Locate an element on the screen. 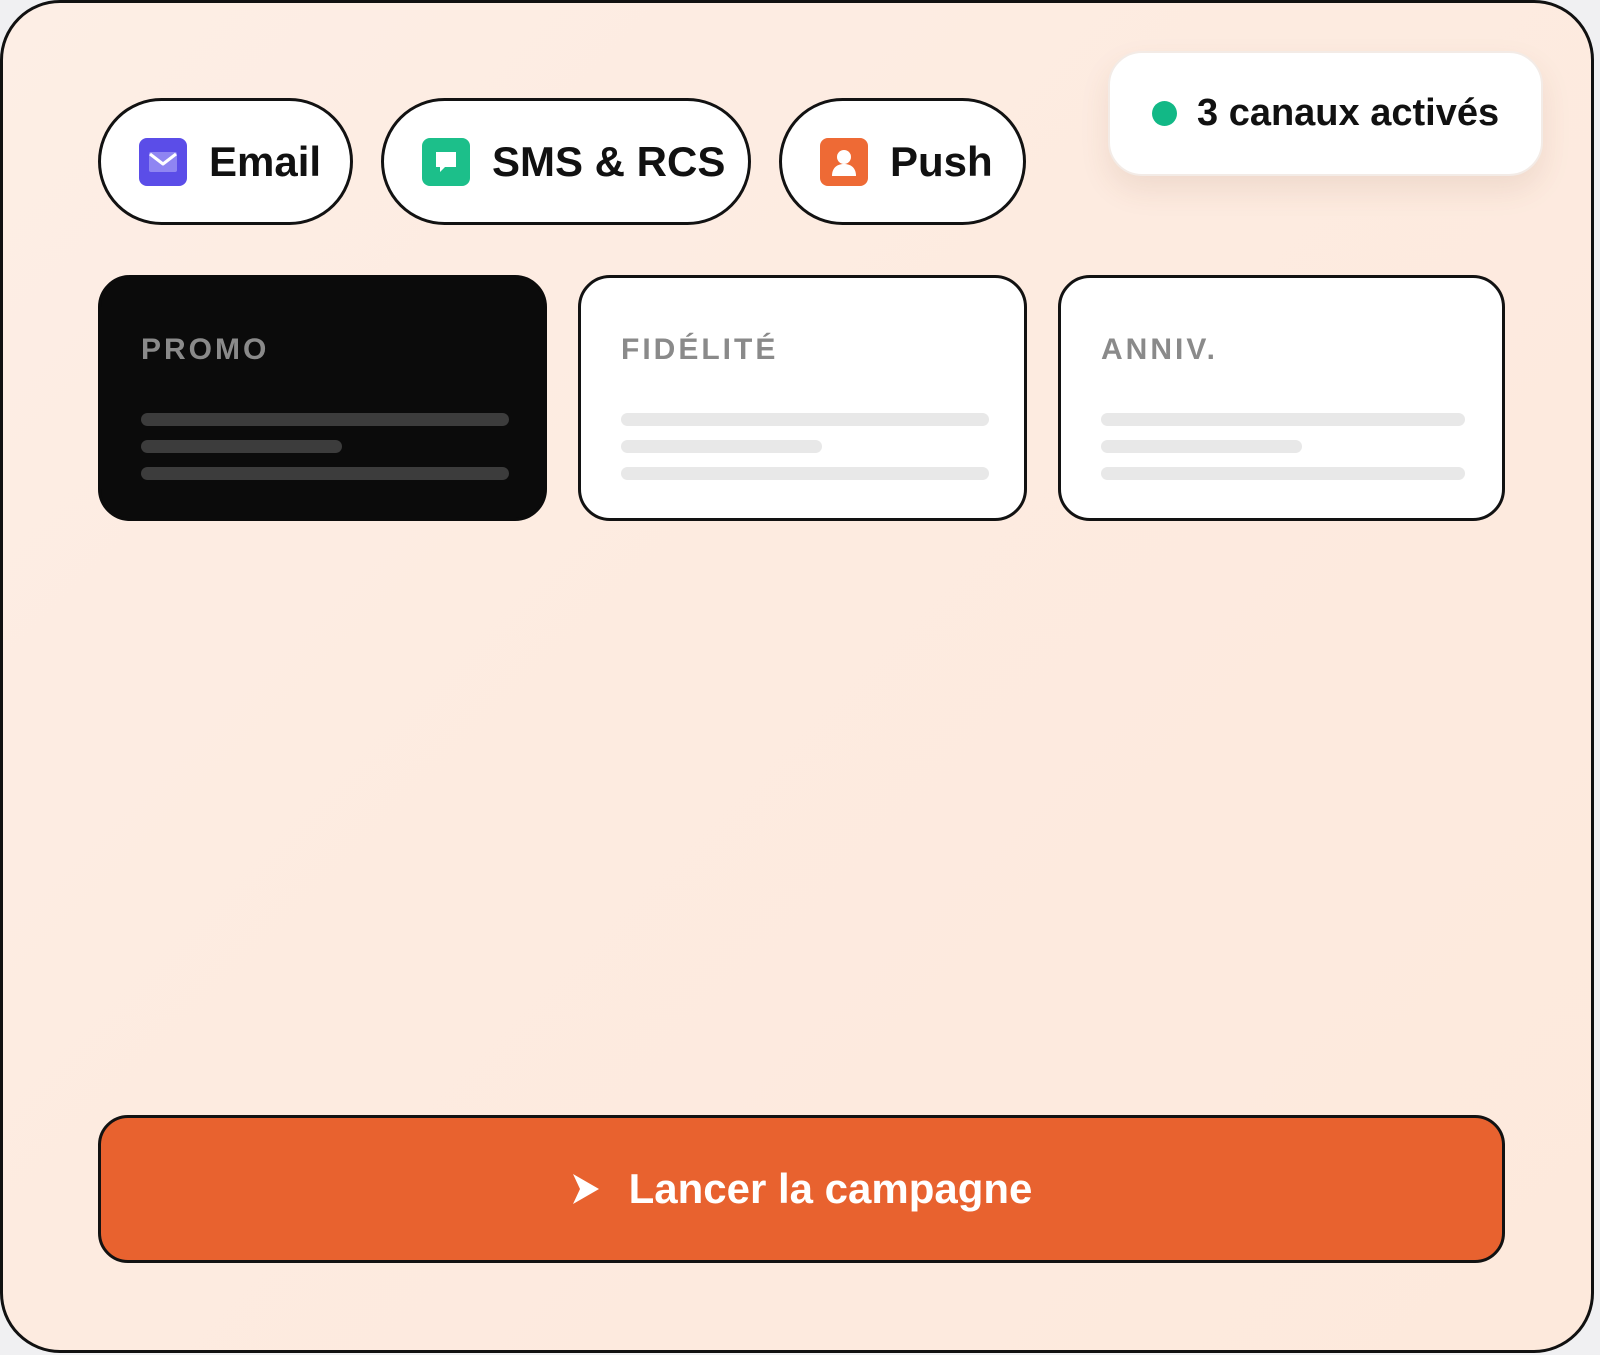 The image size is (1600, 1355). launch-campaign-button: Lancer la campagne is located at coordinates (801, 1189).